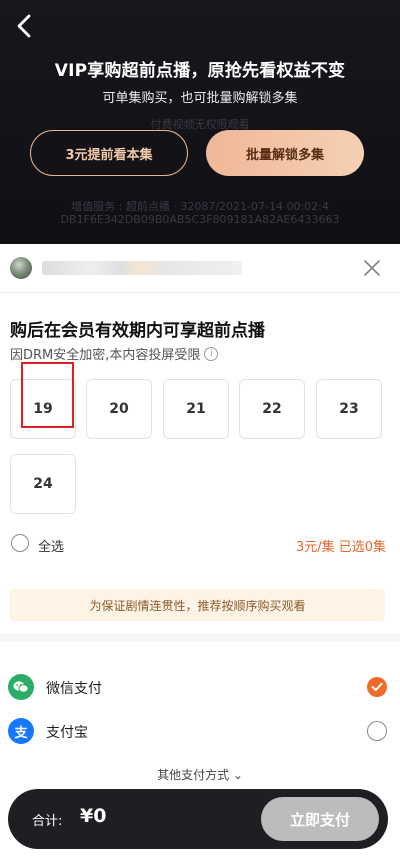  I want to click on divider, so click(200, 638).